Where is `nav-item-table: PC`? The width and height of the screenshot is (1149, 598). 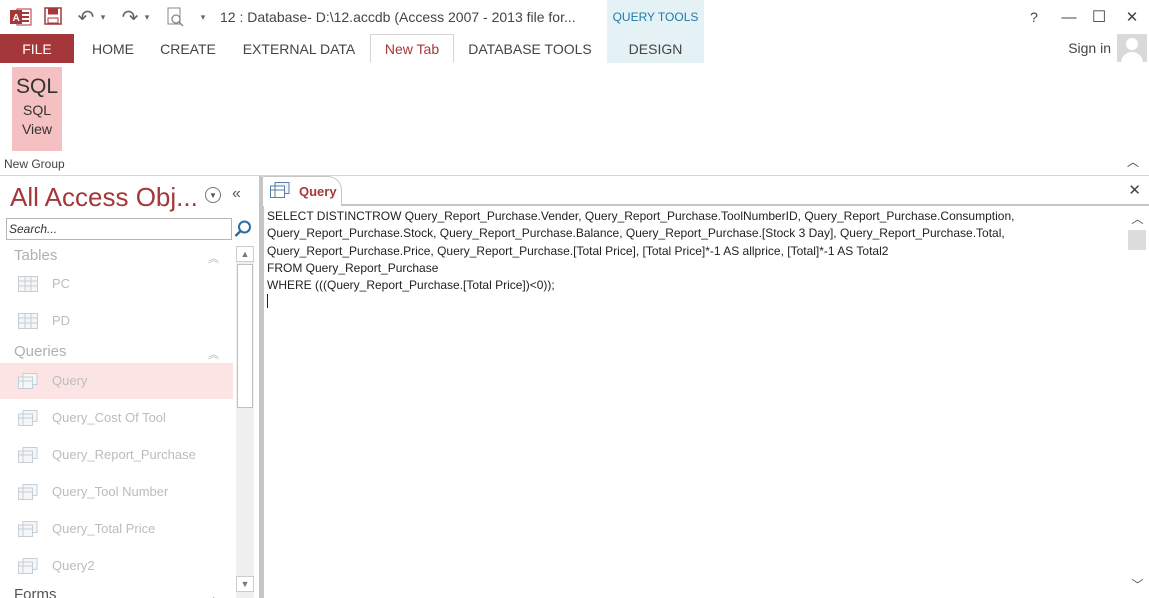 nav-item-table: PC is located at coordinates (116, 284).